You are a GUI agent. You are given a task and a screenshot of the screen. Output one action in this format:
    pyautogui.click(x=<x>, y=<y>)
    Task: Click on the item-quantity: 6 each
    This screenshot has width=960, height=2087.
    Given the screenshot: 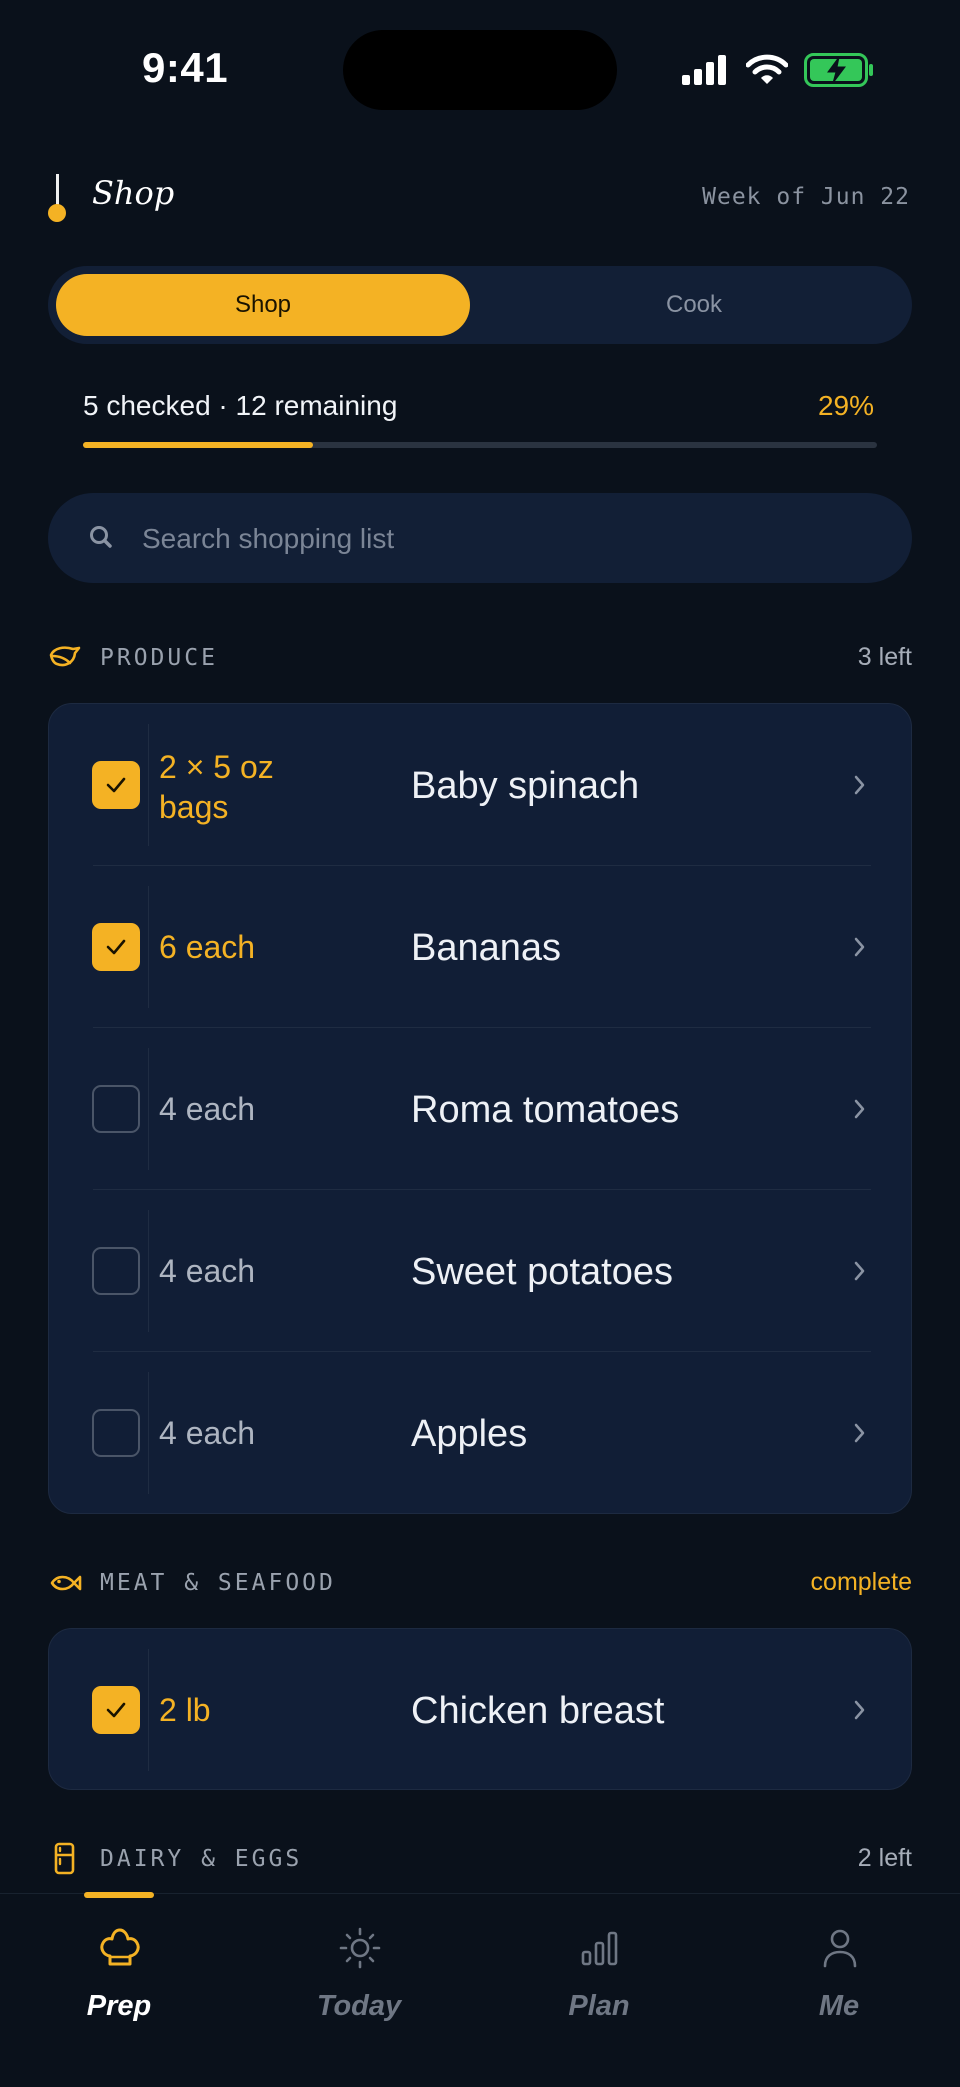 What is the action you would take?
    pyautogui.click(x=207, y=947)
    